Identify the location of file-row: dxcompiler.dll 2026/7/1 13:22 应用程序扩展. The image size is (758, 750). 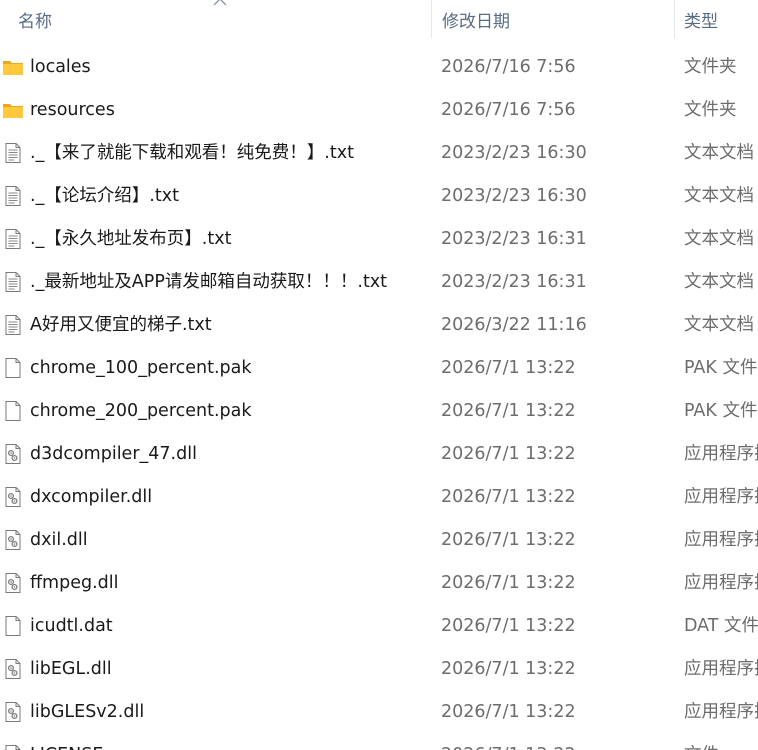
(379, 497).